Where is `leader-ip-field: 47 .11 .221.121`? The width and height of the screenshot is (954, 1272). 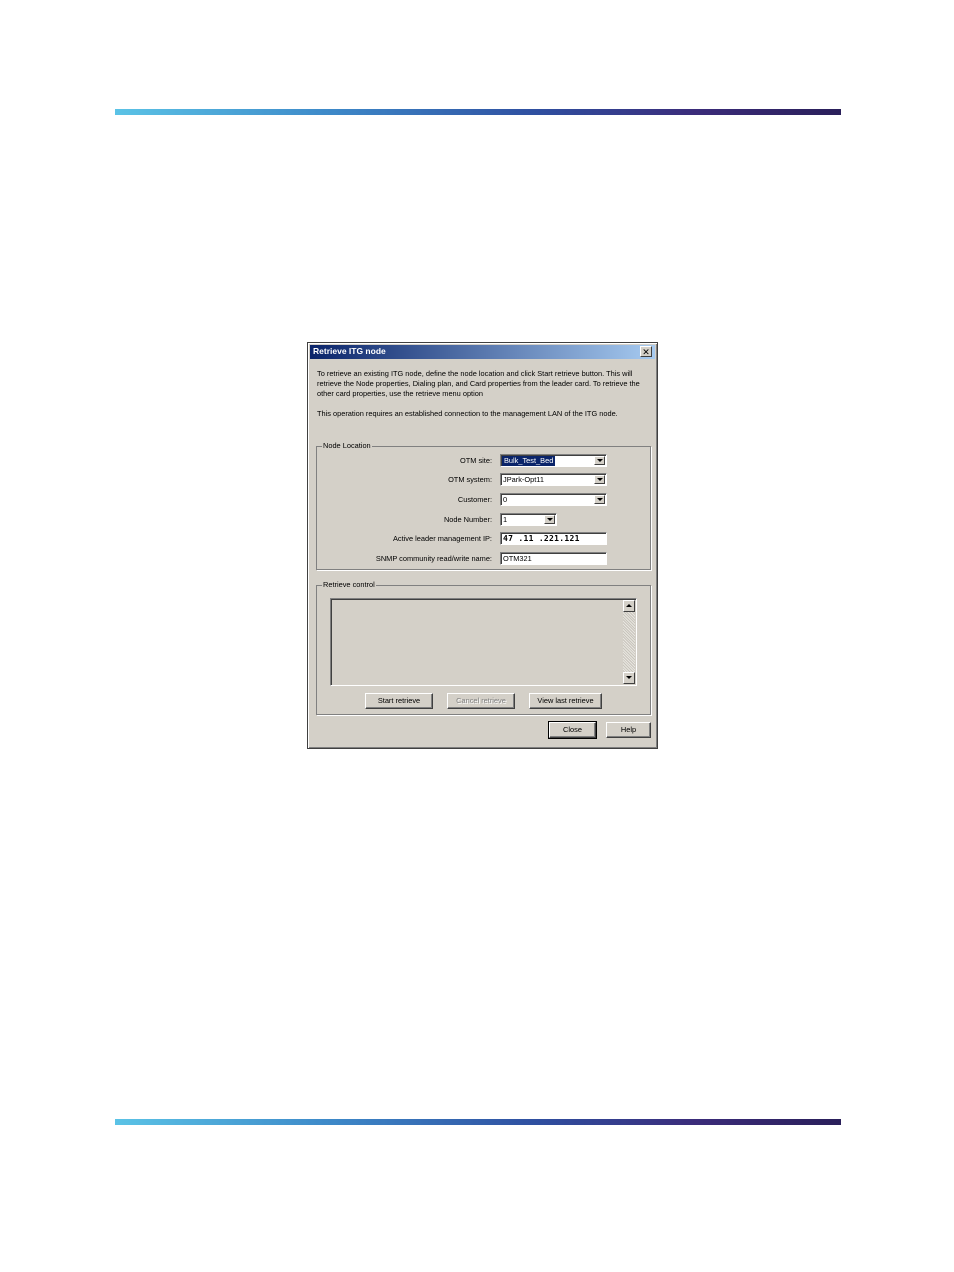 leader-ip-field: 47 .11 .221.121 is located at coordinates (553, 538).